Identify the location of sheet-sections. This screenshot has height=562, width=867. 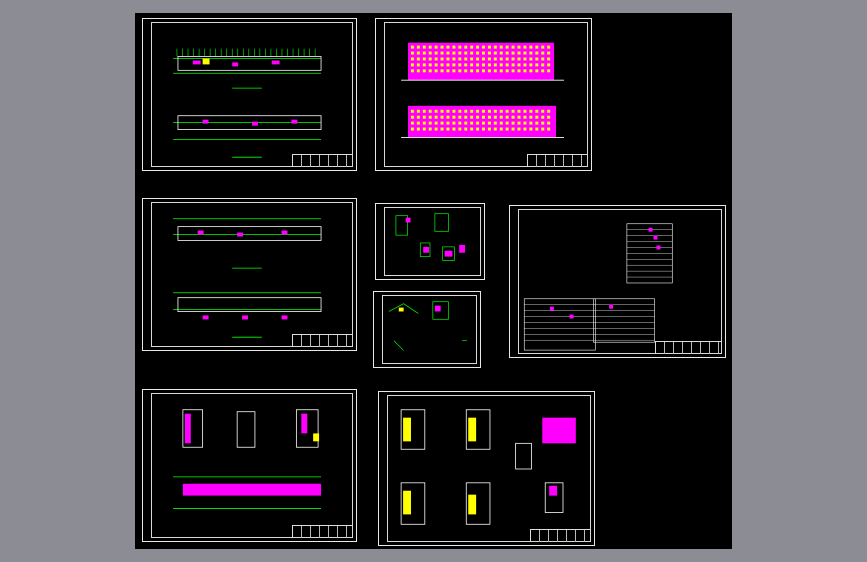
(249, 465).